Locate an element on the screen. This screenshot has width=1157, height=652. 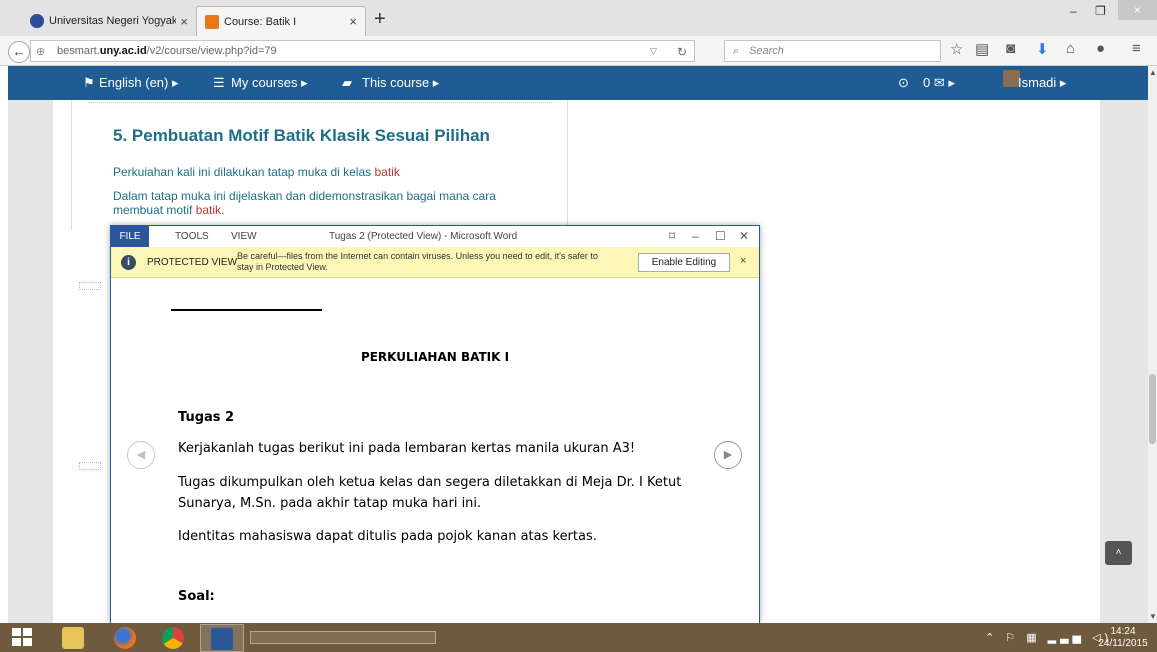
home-icon: ⌂ is located at coordinates (1070, 48).